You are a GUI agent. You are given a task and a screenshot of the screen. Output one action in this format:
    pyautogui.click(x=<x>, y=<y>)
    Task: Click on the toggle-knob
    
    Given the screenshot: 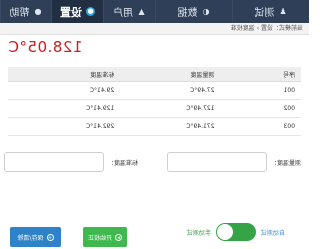 What is the action you would take?
    pyautogui.click(x=224, y=232)
    